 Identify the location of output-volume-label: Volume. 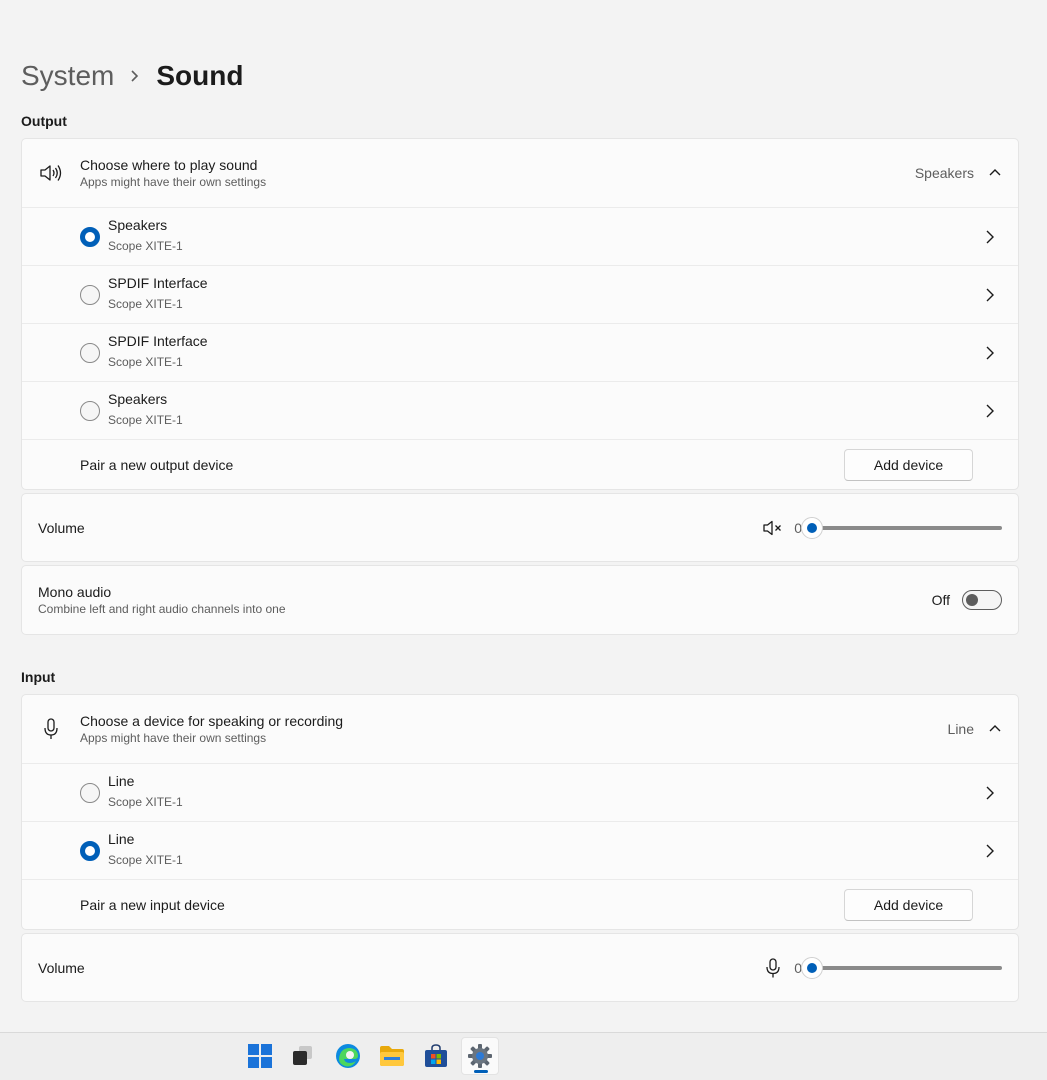
(61, 528).